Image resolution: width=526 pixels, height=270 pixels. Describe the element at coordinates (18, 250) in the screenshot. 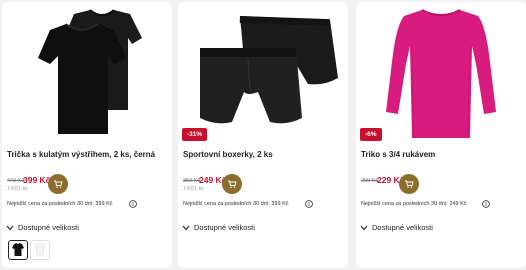

I see `color-swatch-black` at that location.